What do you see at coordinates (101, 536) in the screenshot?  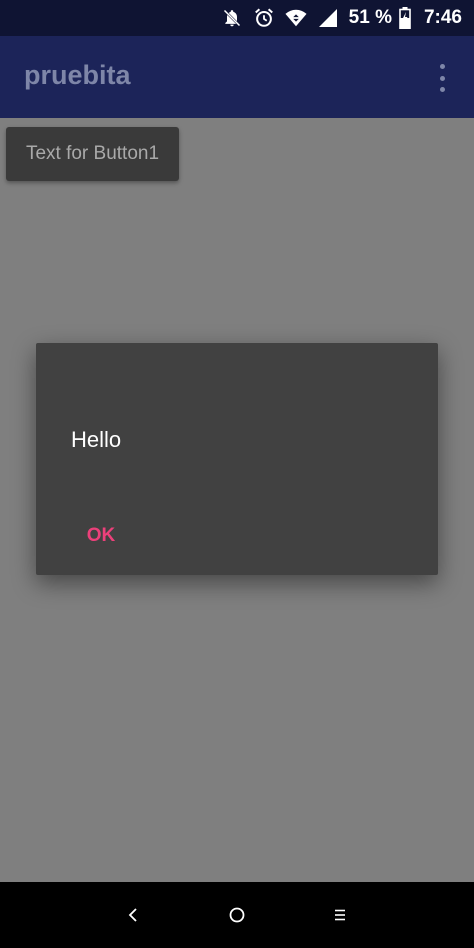 I see `ok-button: OK` at bounding box center [101, 536].